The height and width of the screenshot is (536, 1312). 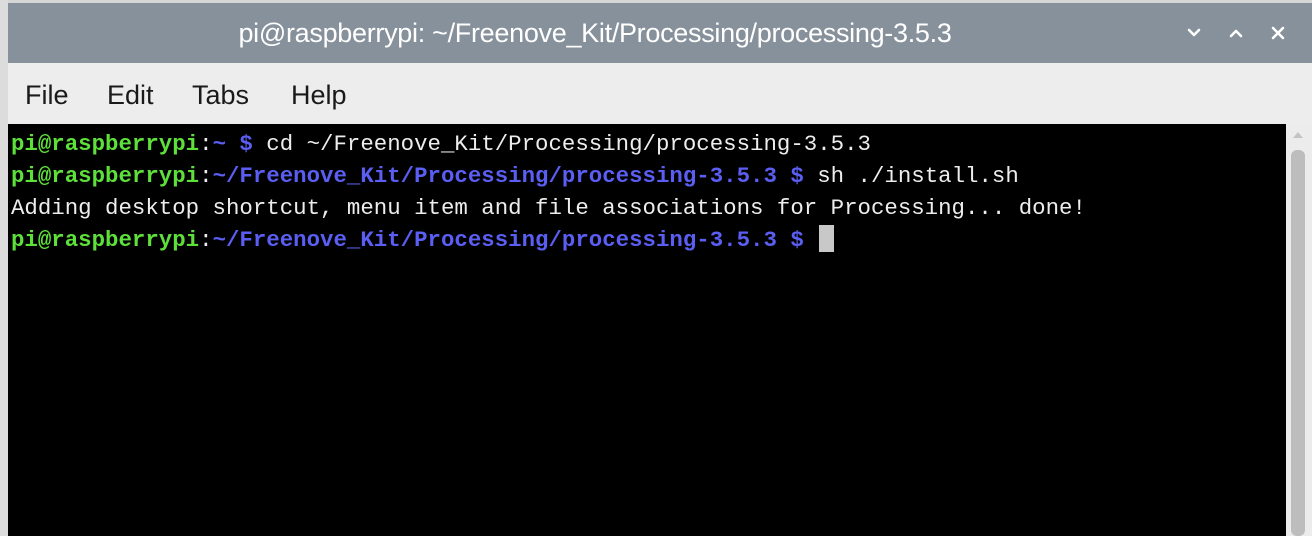 What do you see at coordinates (827, 238) in the screenshot?
I see `text-cursor` at bounding box center [827, 238].